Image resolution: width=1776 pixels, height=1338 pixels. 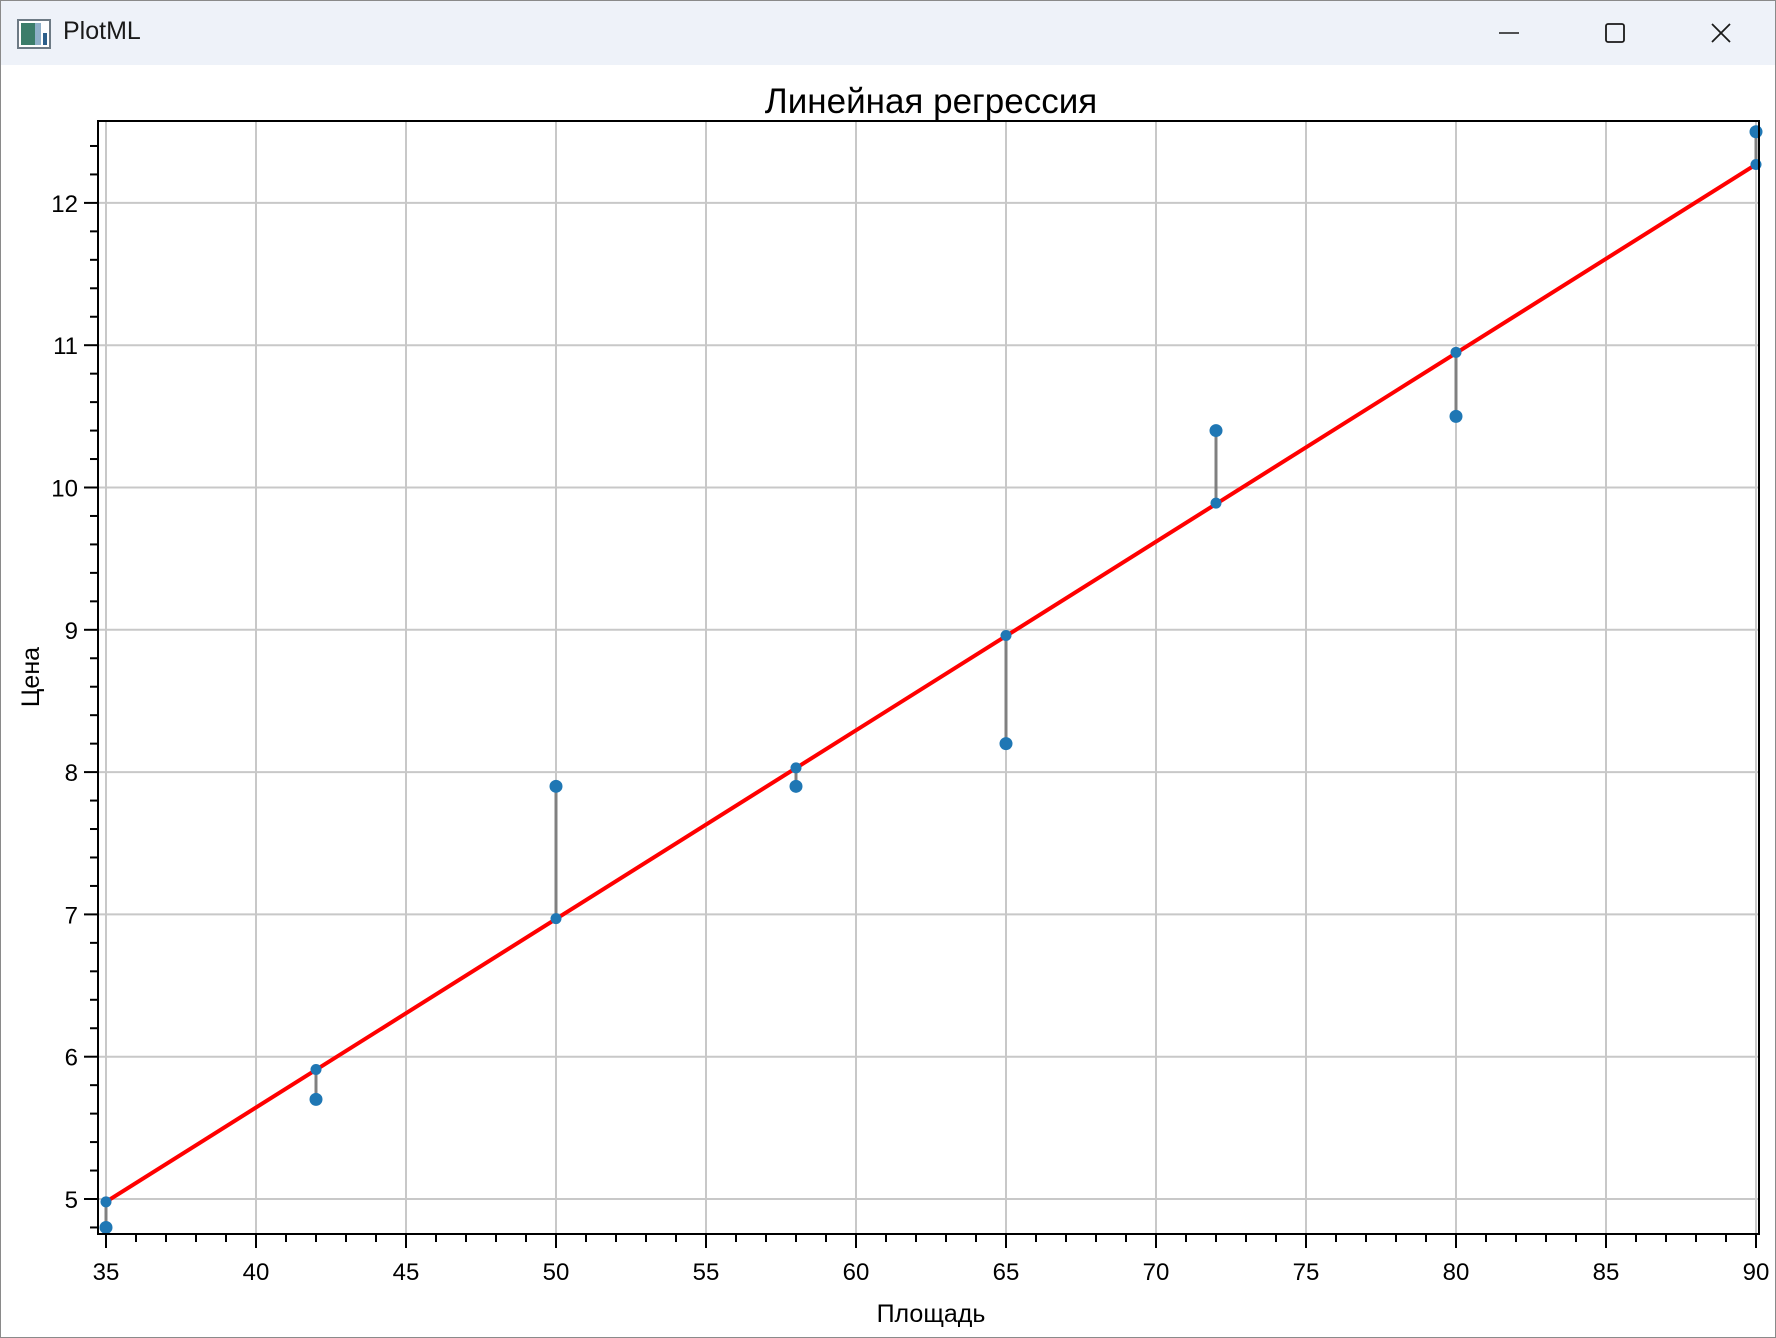 I want to click on y-tick-label: 8, so click(x=71, y=773).